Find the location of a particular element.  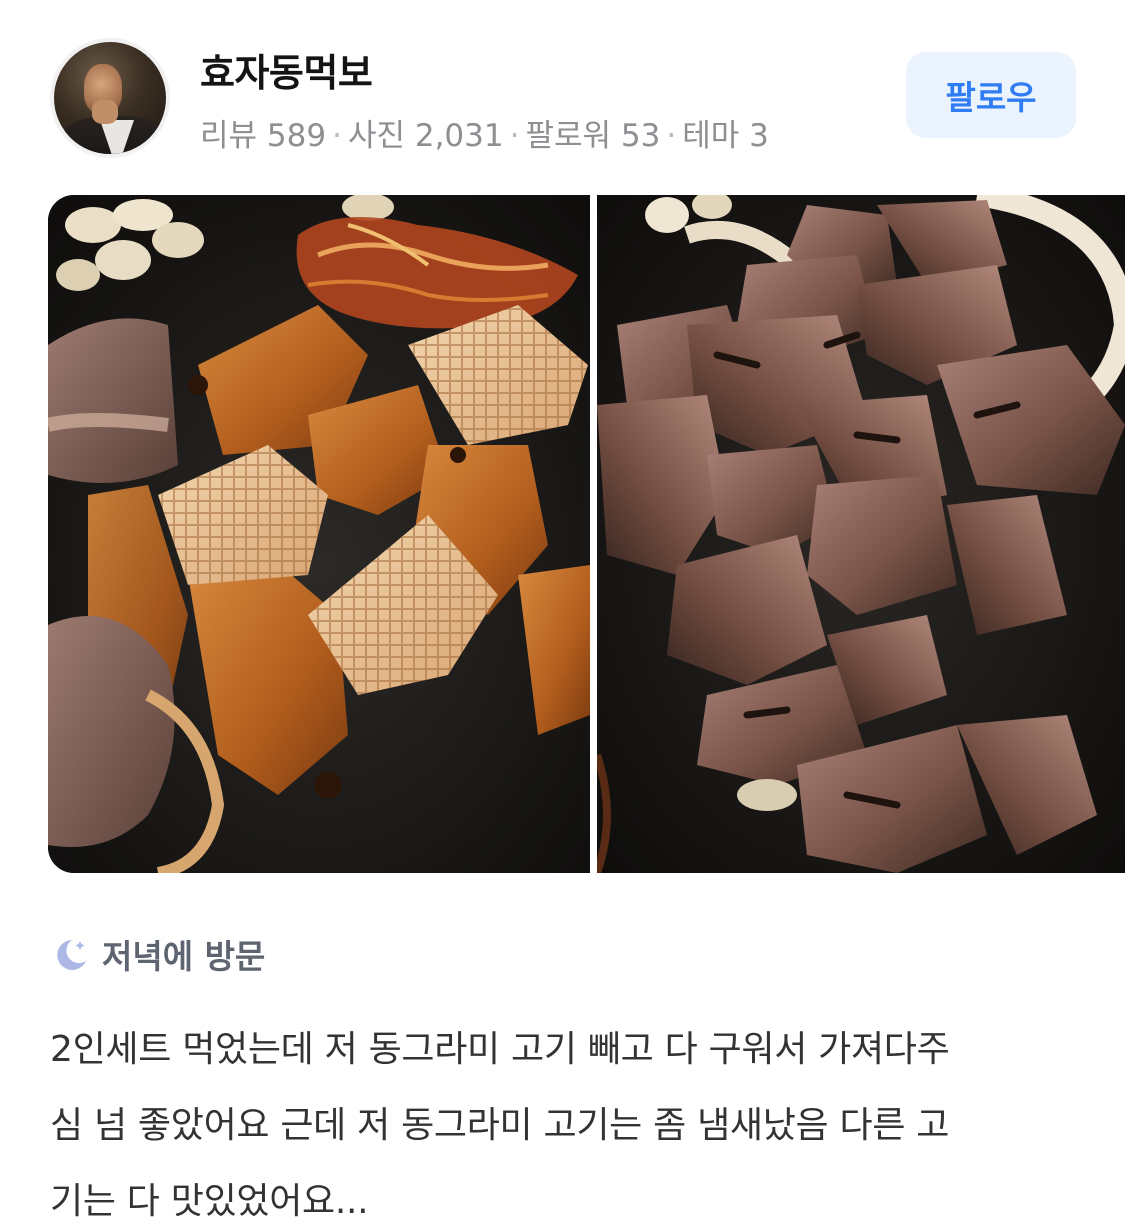

stat-themes: 테마 3 is located at coordinates (725, 136).